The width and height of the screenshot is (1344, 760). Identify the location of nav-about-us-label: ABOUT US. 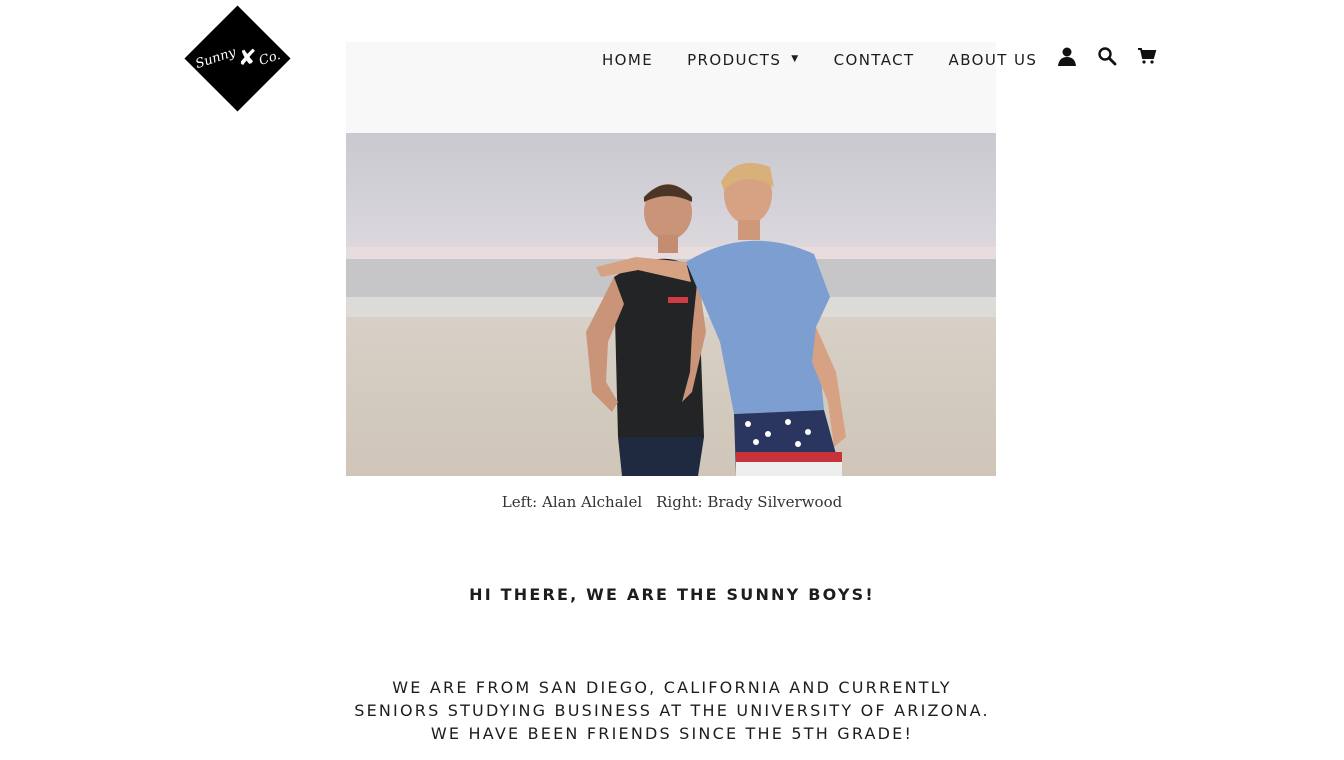
(993, 60).